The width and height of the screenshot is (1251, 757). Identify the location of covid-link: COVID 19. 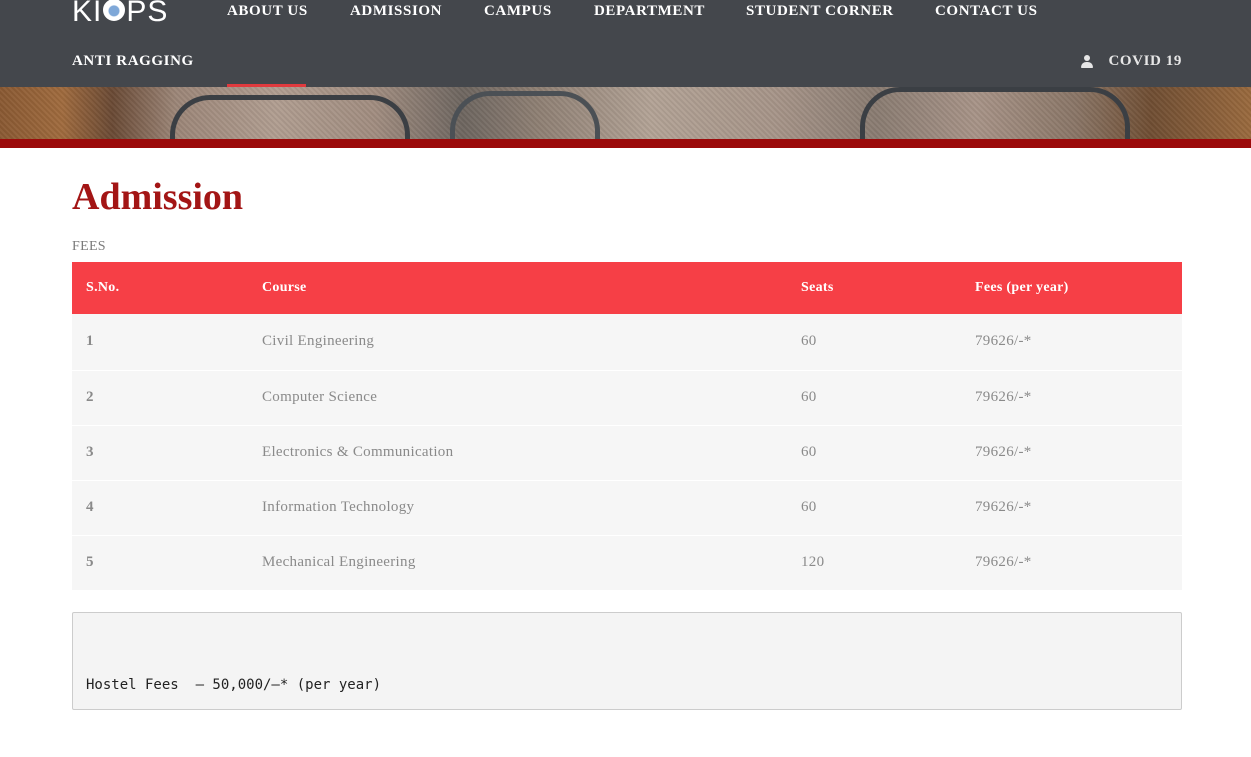
(1131, 61).